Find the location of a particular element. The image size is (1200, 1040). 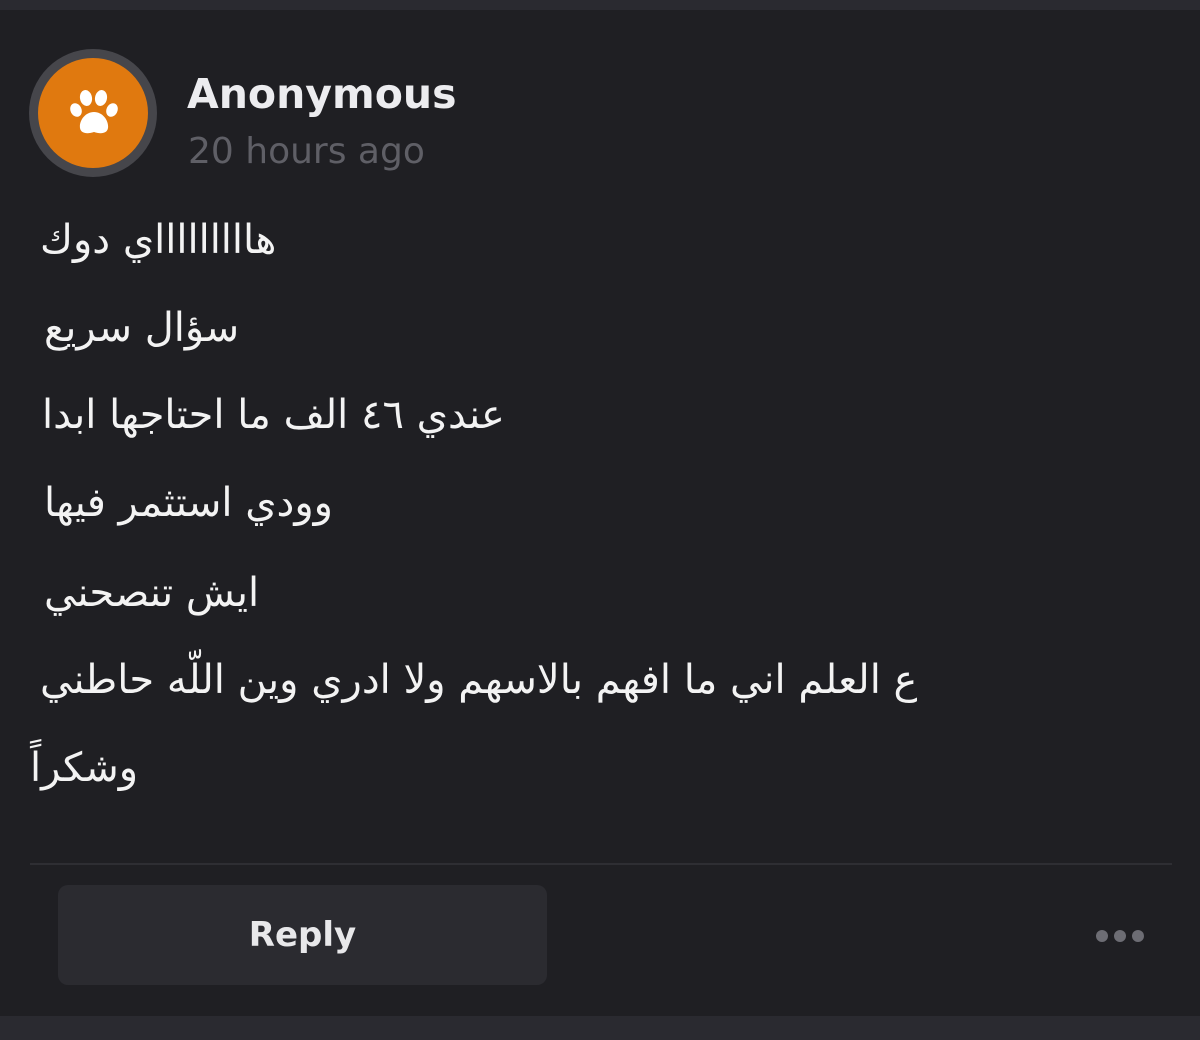

comment-timestamp: 20 hours ago is located at coordinates (306, 151).